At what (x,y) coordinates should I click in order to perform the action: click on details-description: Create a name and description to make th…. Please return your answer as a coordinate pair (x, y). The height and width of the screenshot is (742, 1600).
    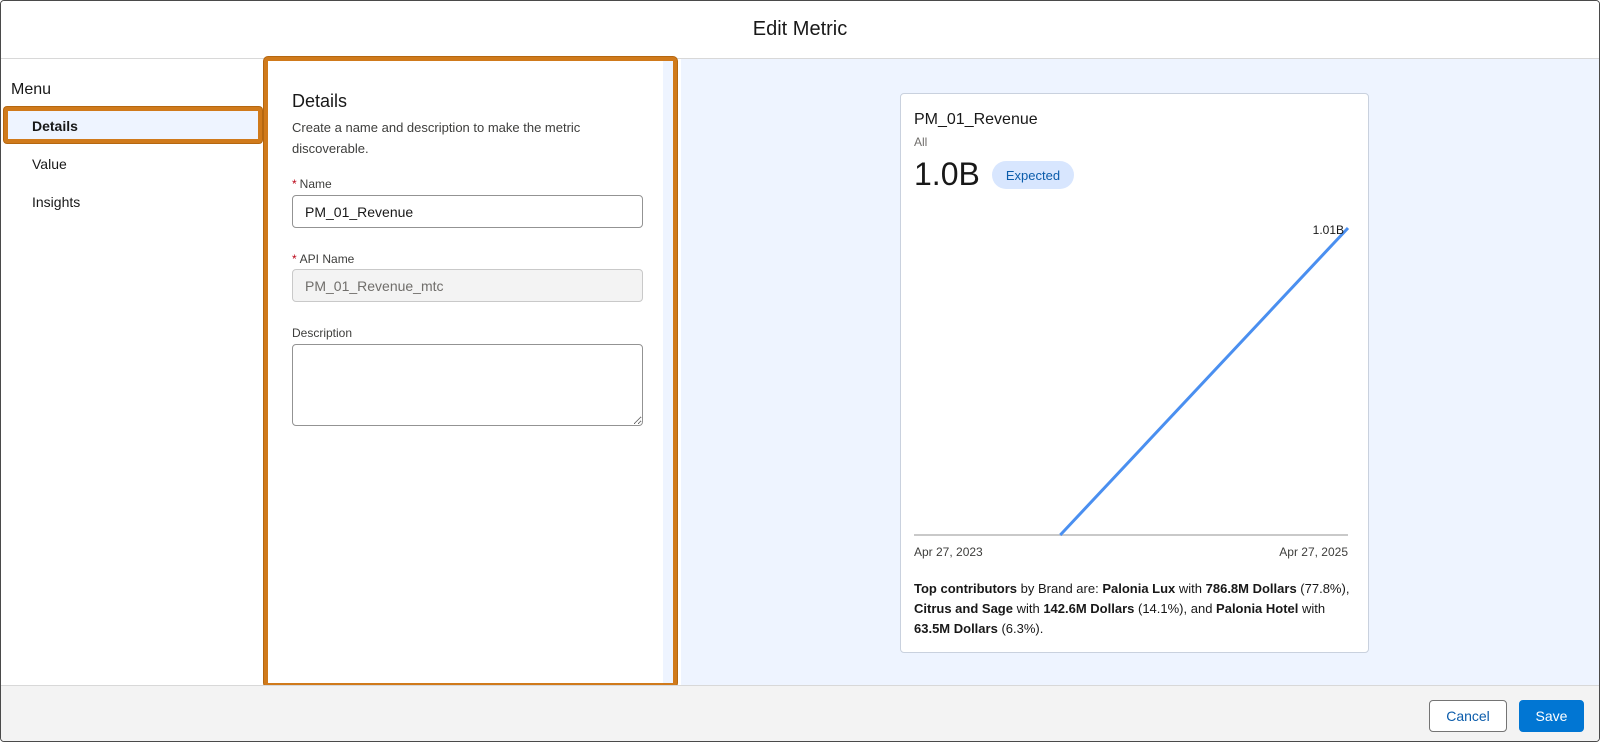
    Looking at the image, I should click on (436, 138).